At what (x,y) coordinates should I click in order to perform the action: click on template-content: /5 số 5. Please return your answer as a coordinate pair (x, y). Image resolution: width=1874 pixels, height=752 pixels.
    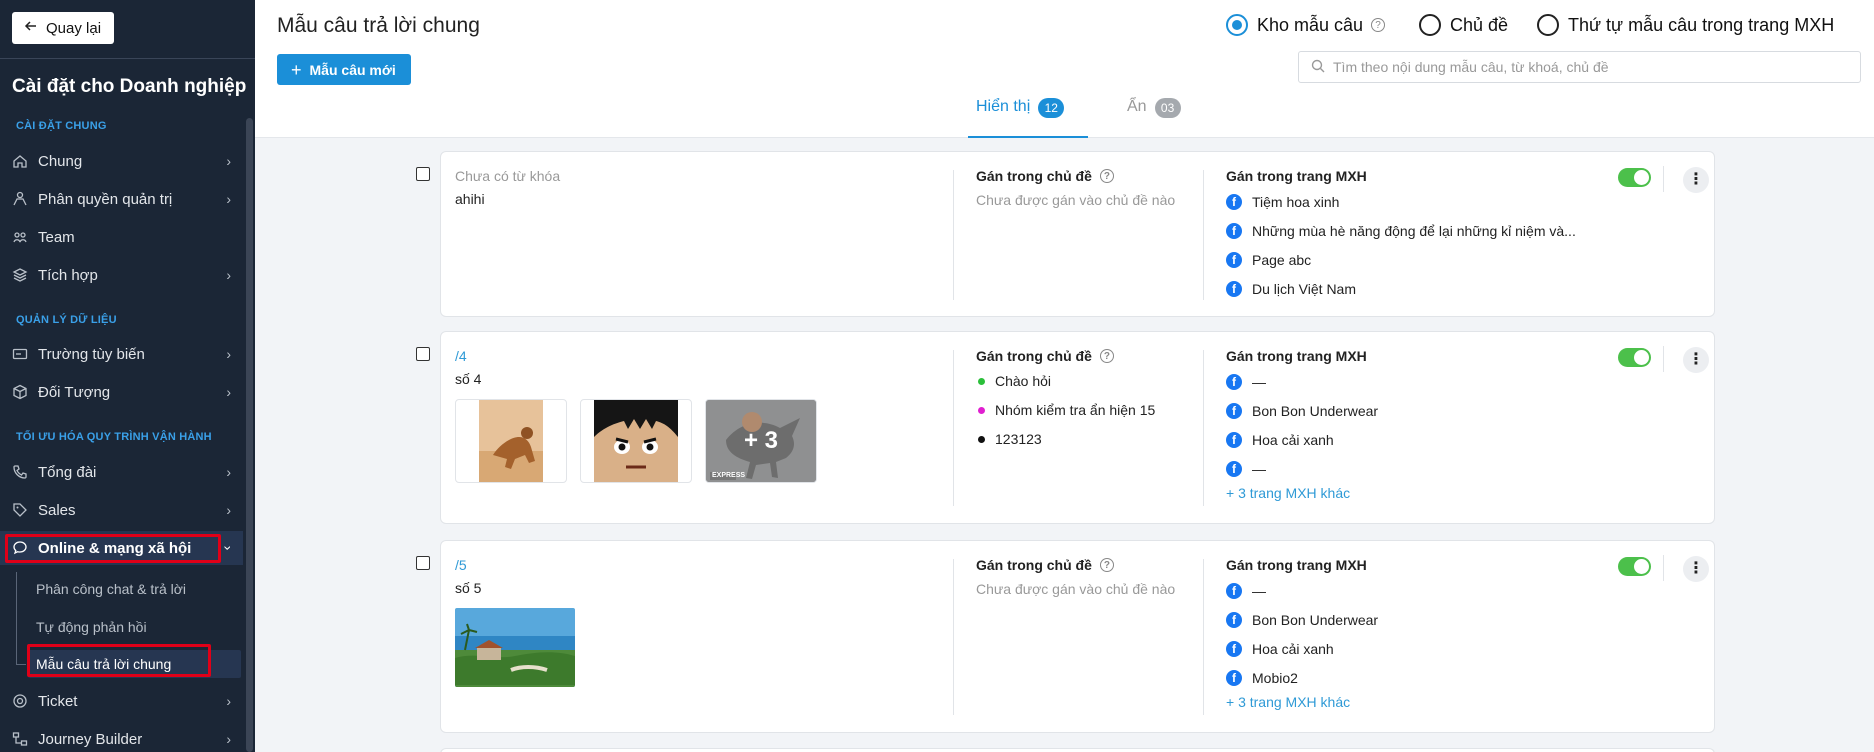
    Looking at the image, I should click on (515, 622).